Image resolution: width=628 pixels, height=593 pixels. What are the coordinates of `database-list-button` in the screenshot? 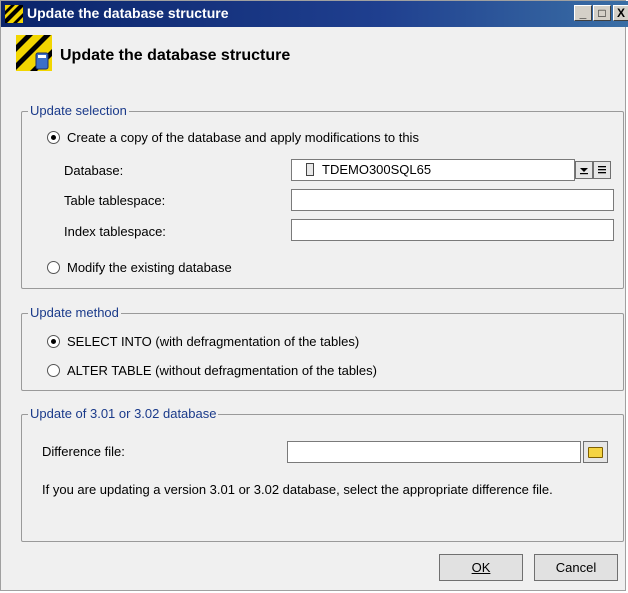 It's located at (602, 170).